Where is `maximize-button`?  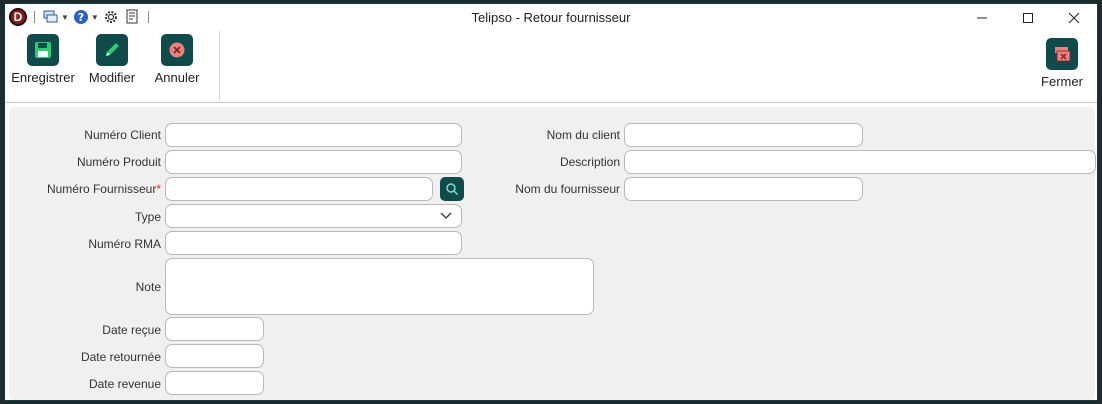
maximize-button is located at coordinates (1028, 17).